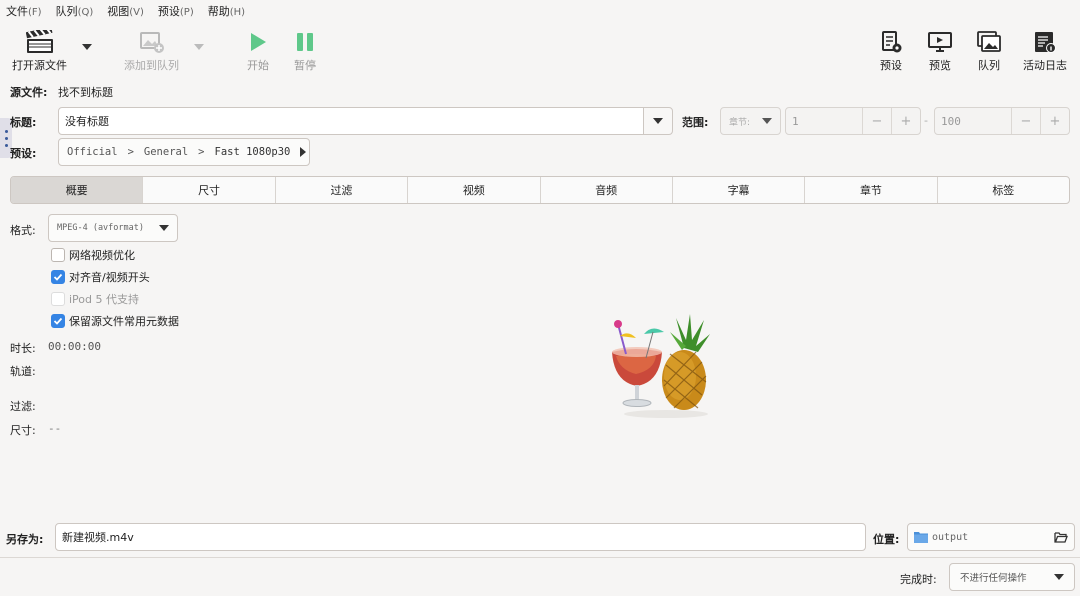  I want to click on size-value: --, so click(55, 428).